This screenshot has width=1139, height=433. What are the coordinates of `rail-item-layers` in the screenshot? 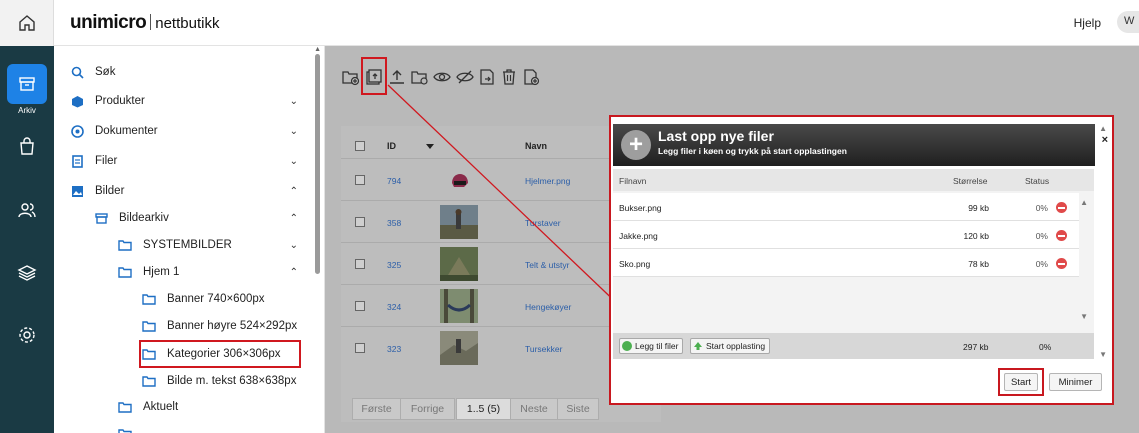 It's located at (27, 273).